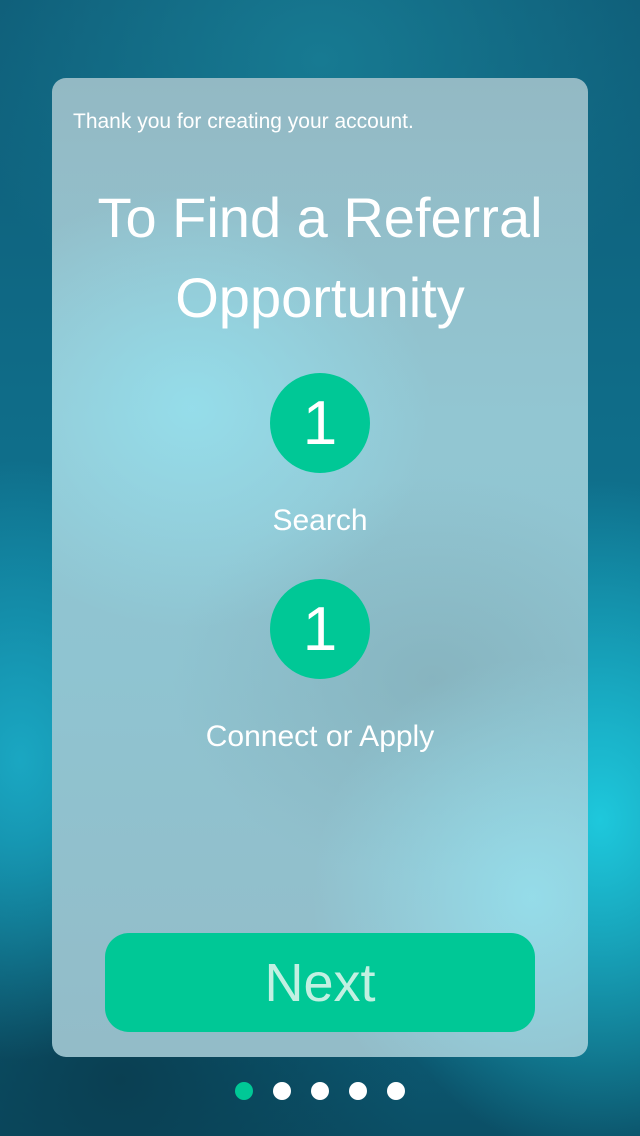 This screenshot has height=1136, width=640. Describe the element at coordinates (320, 297) in the screenshot. I see `page-title-line-2: Opportunity` at that location.